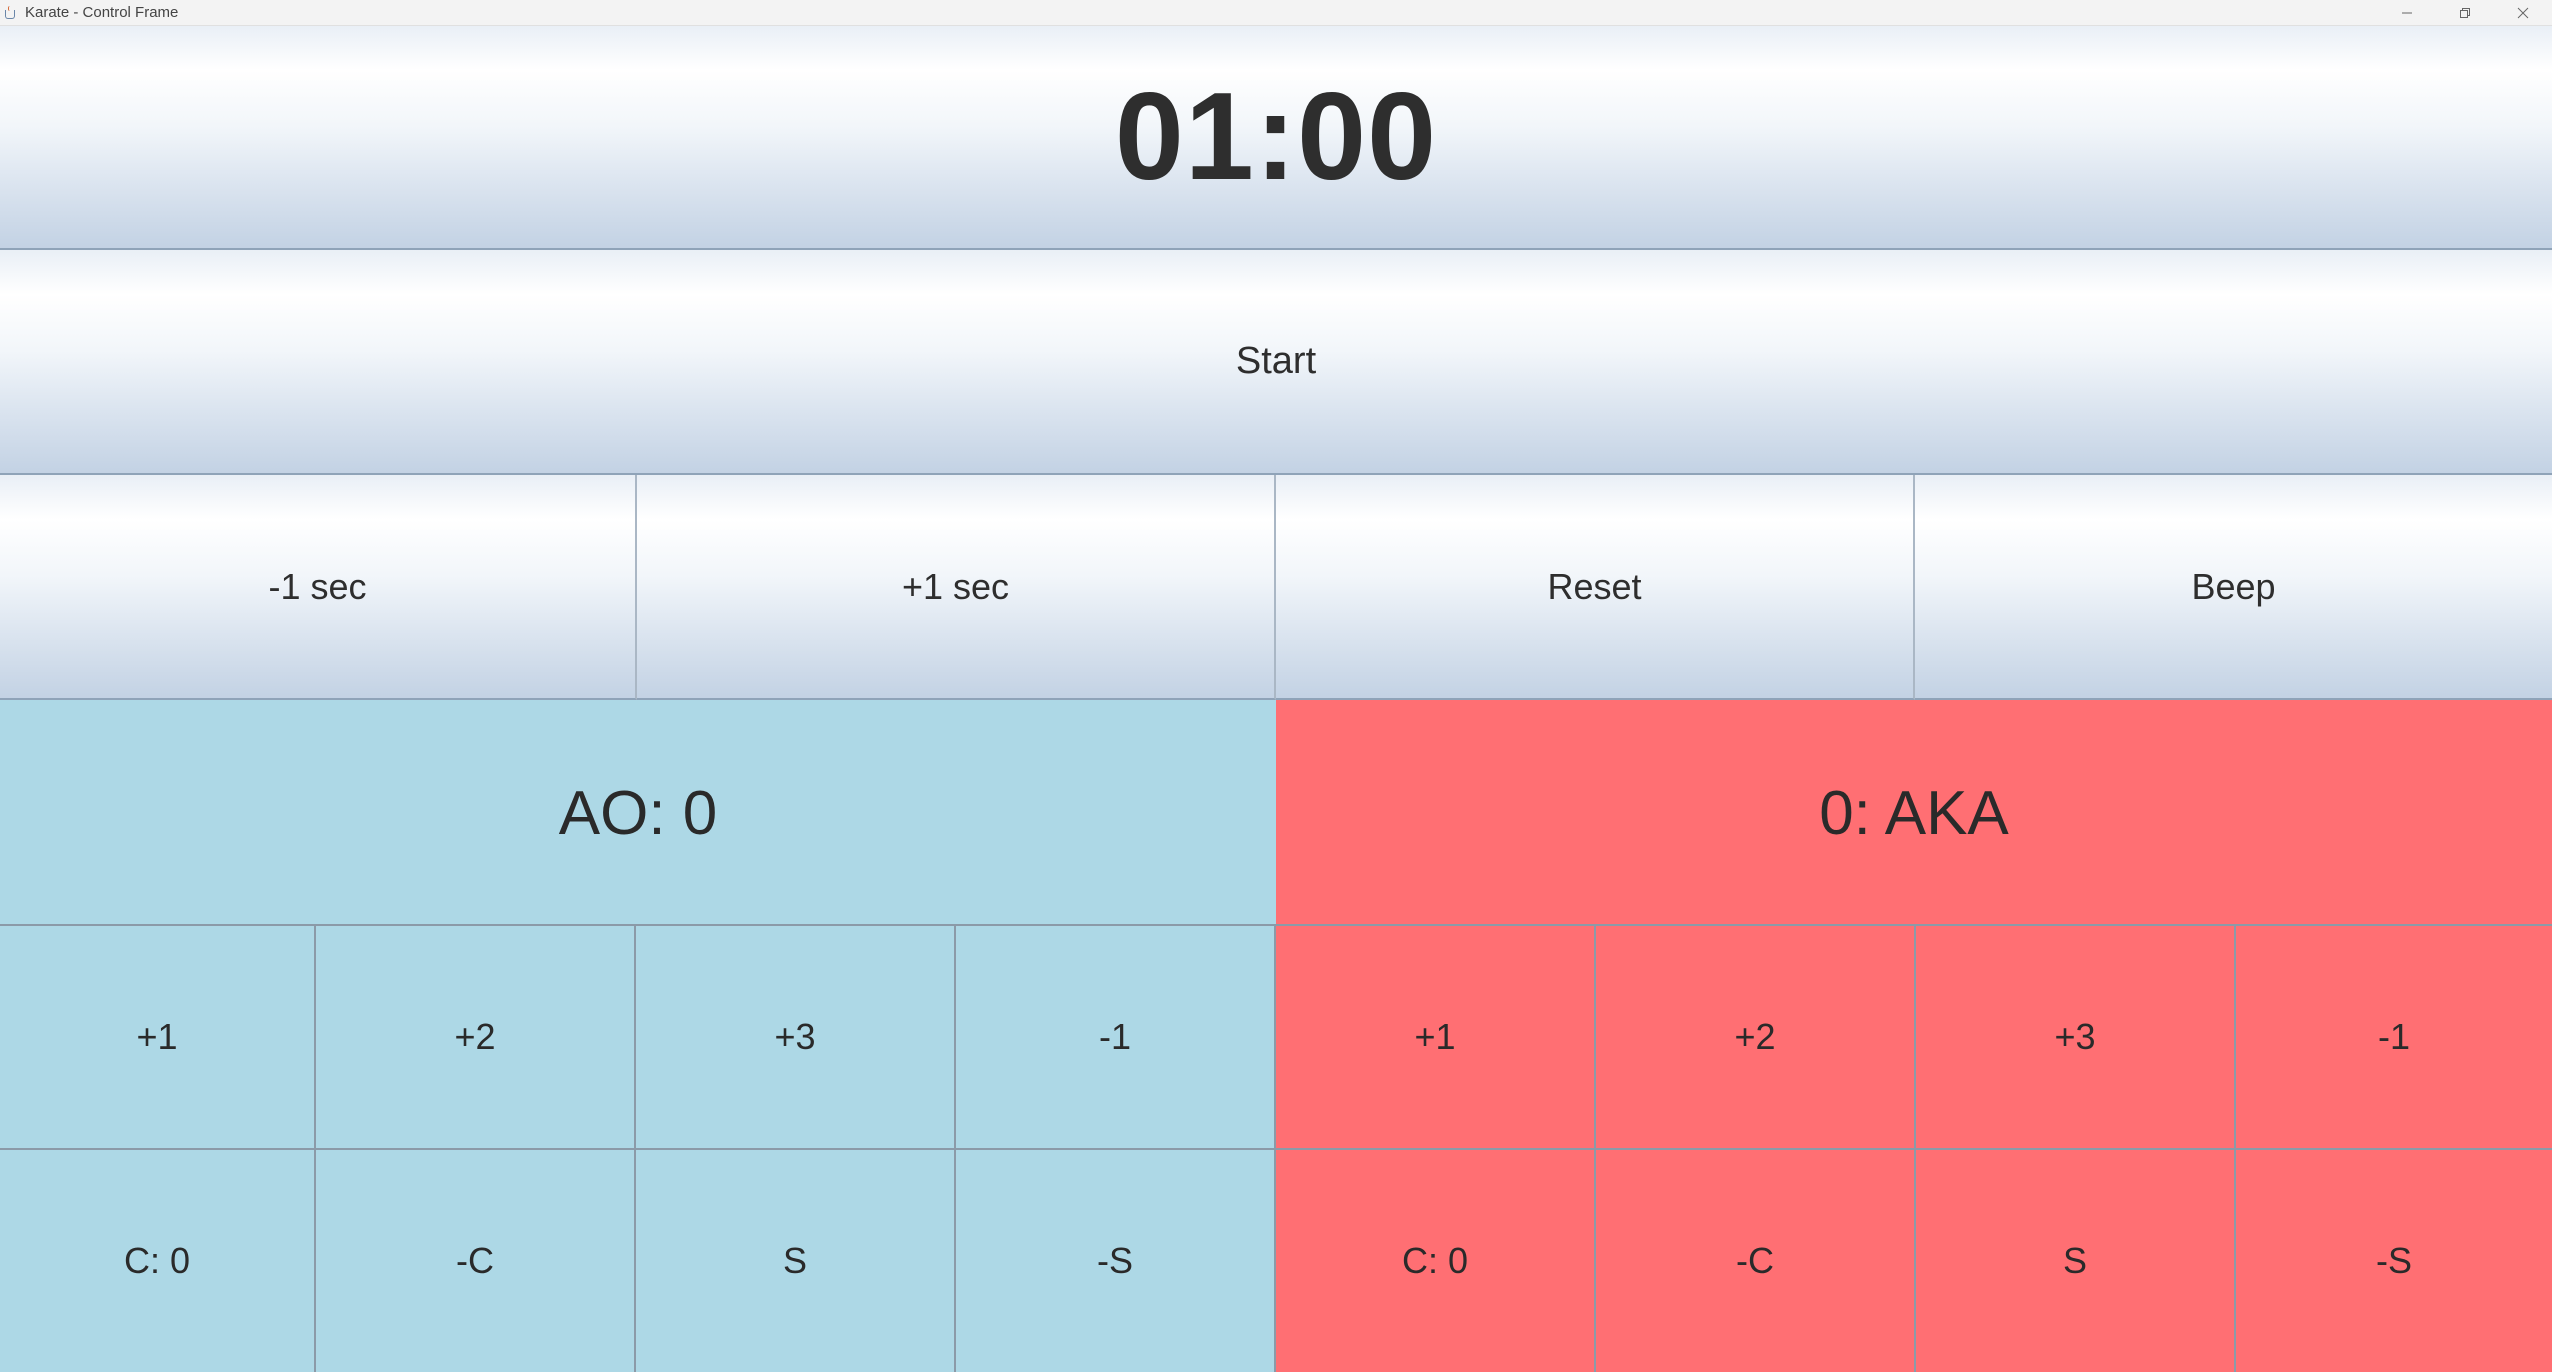 Image resolution: width=2552 pixels, height=1372 pixels. What do you see at coordinates (1756, 1260) in the screenshot?
I see `aka-minus-c-button: -C` at bounding box center [1756, 1260].